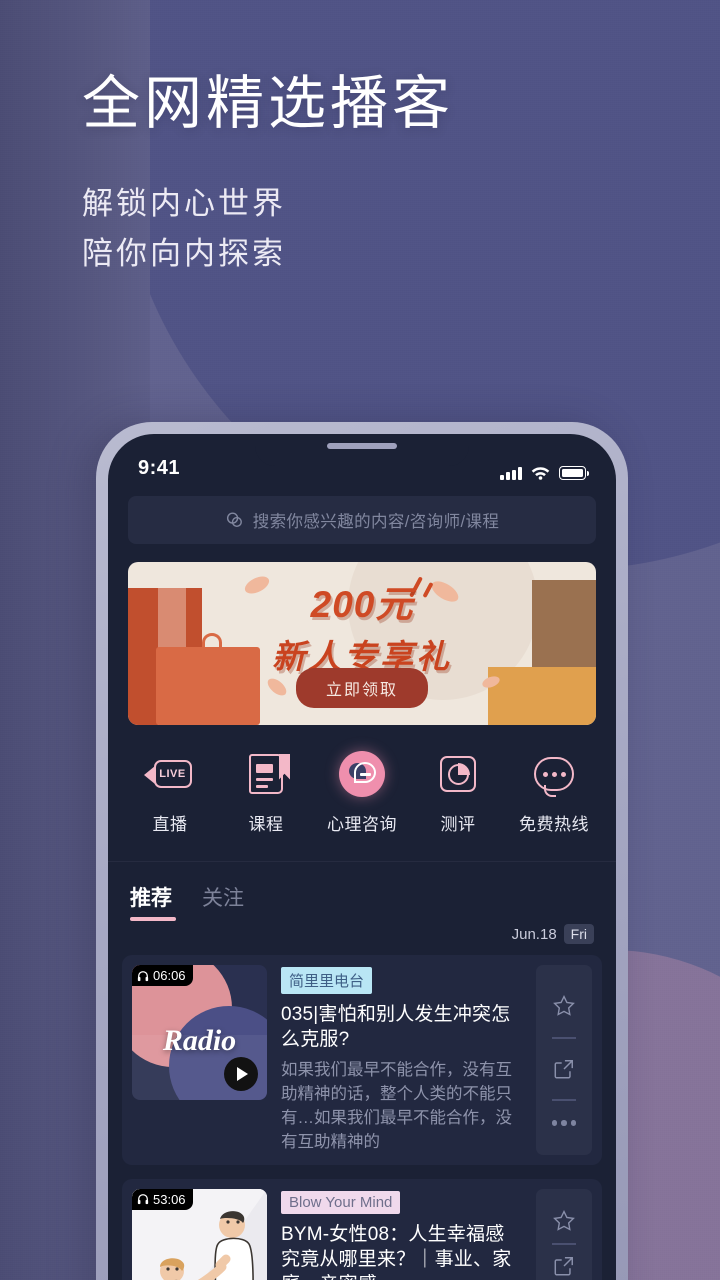 The height and width of the screenshot is (1280, 720). I want to click on search-icon, so click(234, 520).